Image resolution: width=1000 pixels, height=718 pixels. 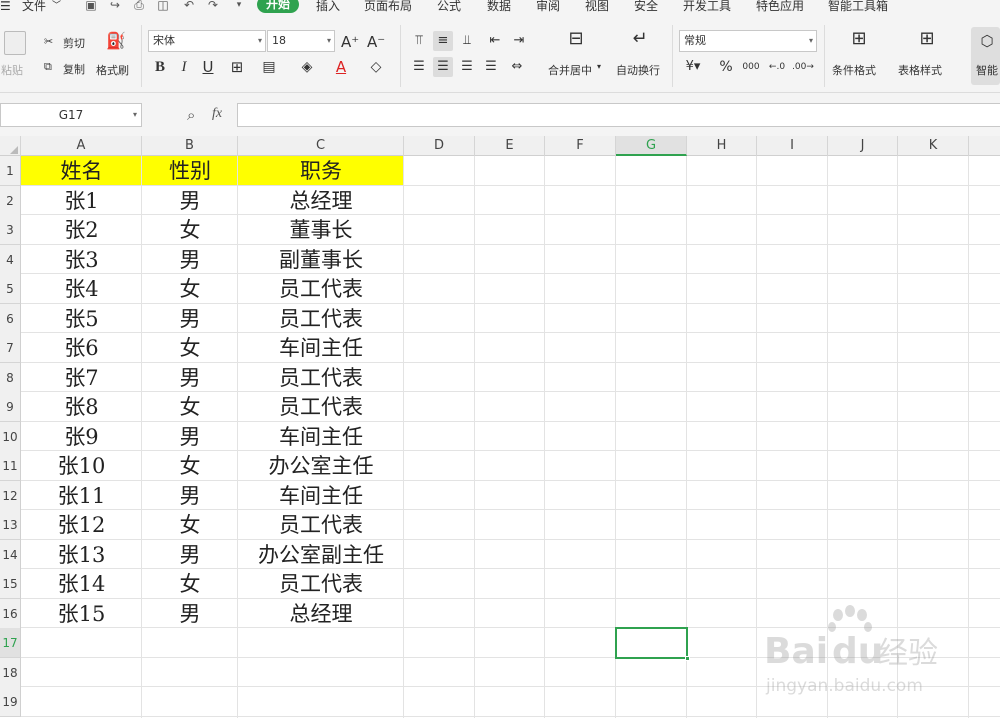 What do you see at coordinates (859, 41) in the screenshot?
I see `conditional-format-icon: ⊞` at bounding box center [859, 41].